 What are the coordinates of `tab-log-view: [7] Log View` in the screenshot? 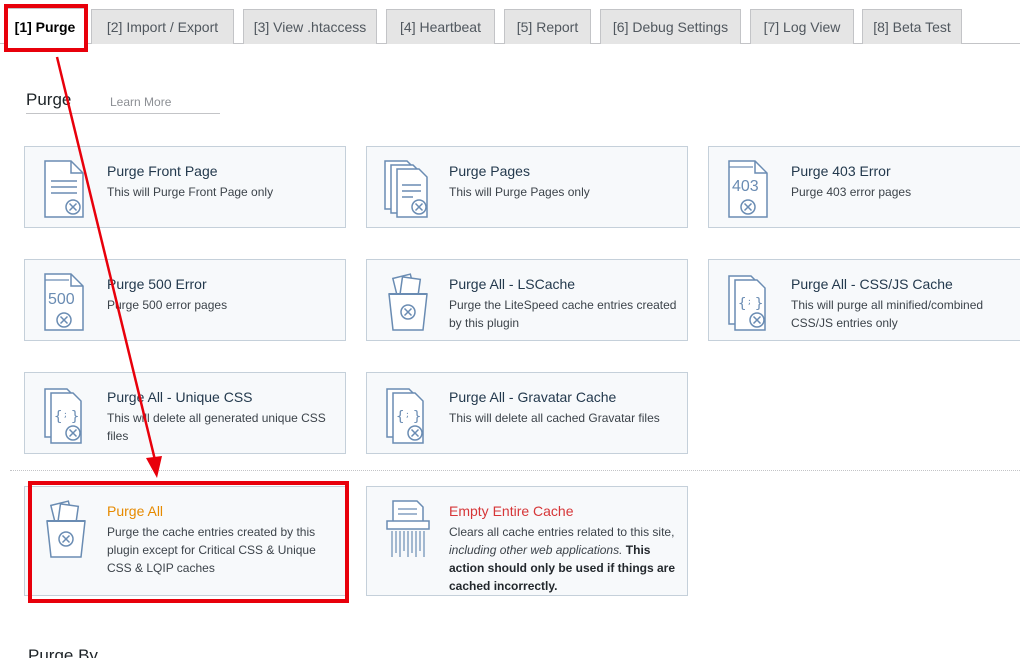 It's located at (802, 26).